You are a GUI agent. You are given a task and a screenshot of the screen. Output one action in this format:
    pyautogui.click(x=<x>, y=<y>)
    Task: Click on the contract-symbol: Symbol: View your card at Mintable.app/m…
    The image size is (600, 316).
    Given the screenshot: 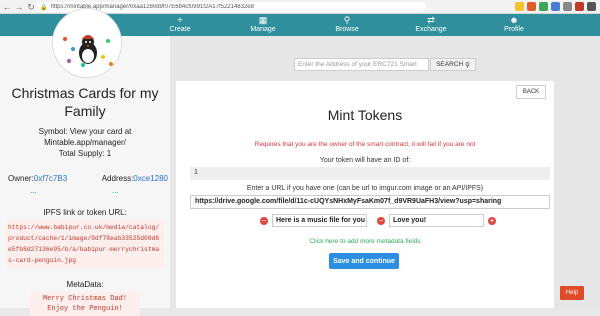 What is the action you would take?
    pyautogui.click(x=85, y=142)
    